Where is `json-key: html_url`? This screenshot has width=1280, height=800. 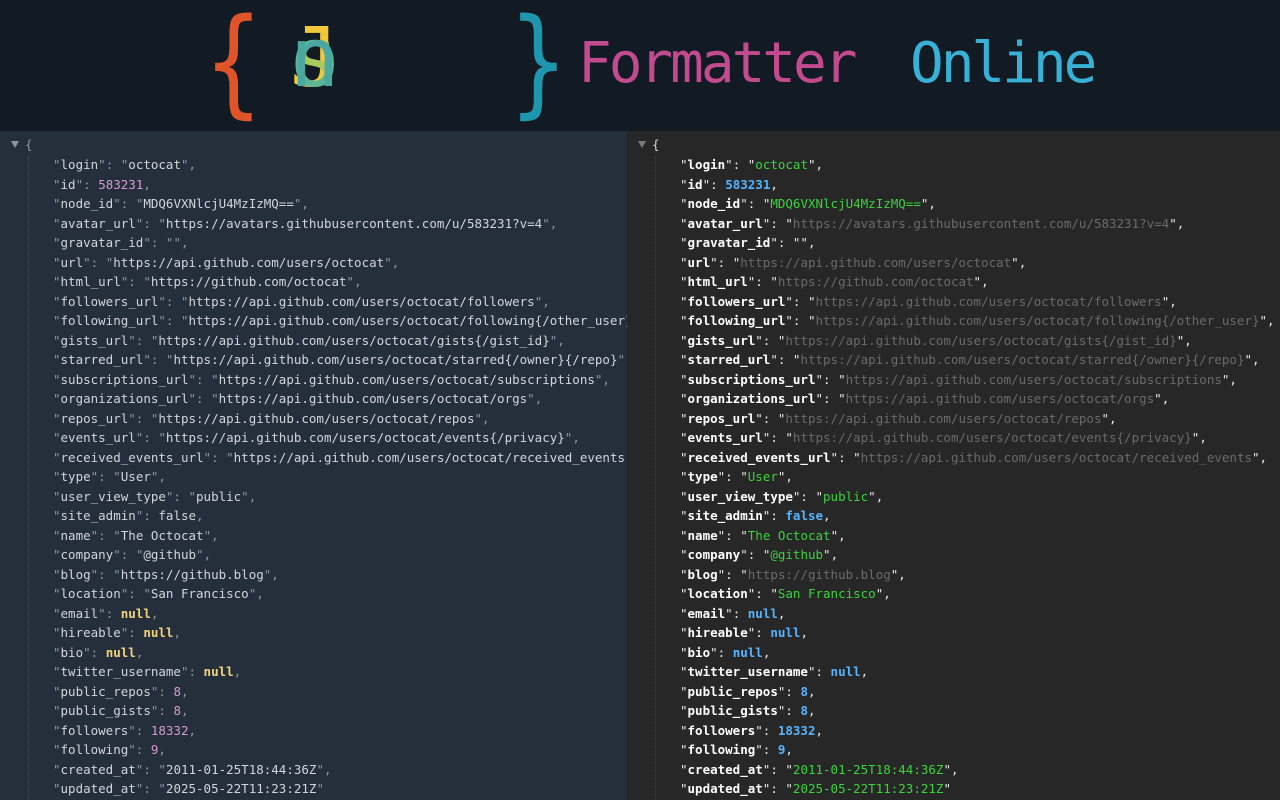 json-key: html_url is located at coordinates (717, 281).